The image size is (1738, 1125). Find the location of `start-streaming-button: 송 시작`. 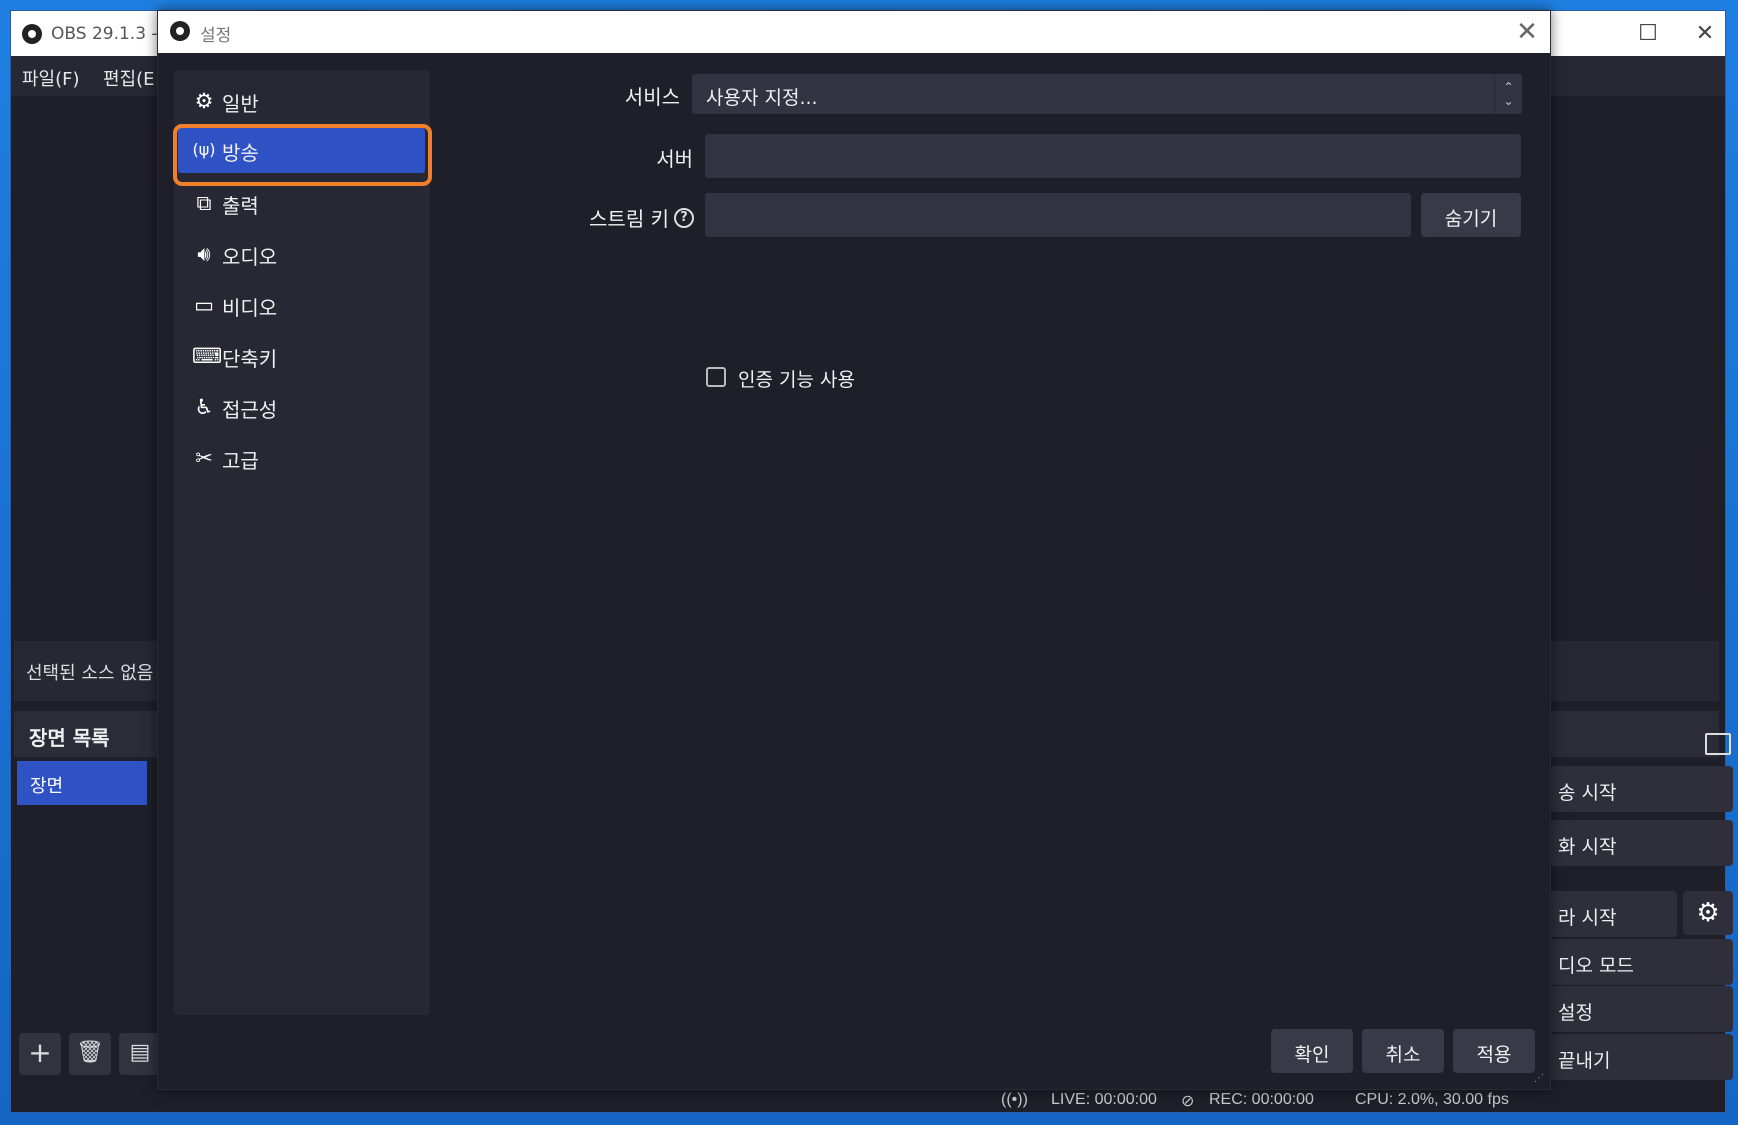

start-streaming-button: 송 시작 is located at coordinates (1638, 789).